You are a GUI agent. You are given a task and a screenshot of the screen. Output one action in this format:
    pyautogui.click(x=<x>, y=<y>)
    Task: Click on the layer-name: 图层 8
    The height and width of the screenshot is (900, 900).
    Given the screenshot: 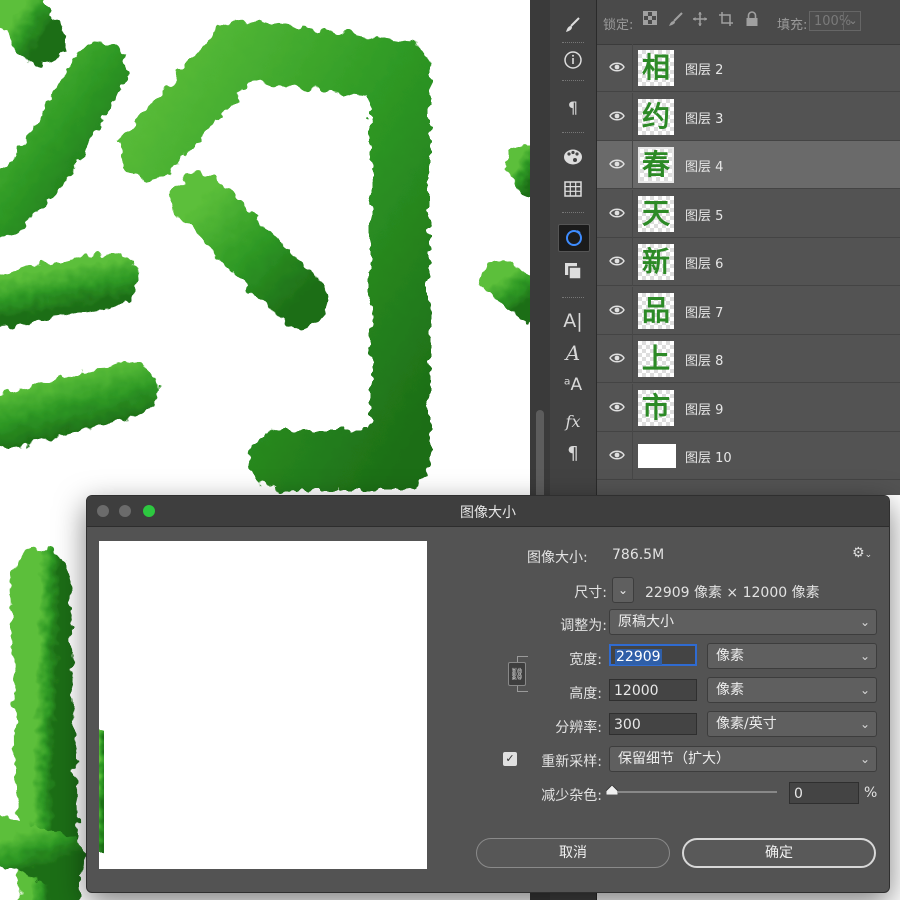 What is the action you would take?
    pyautogui.click(x=704, y=359)
    